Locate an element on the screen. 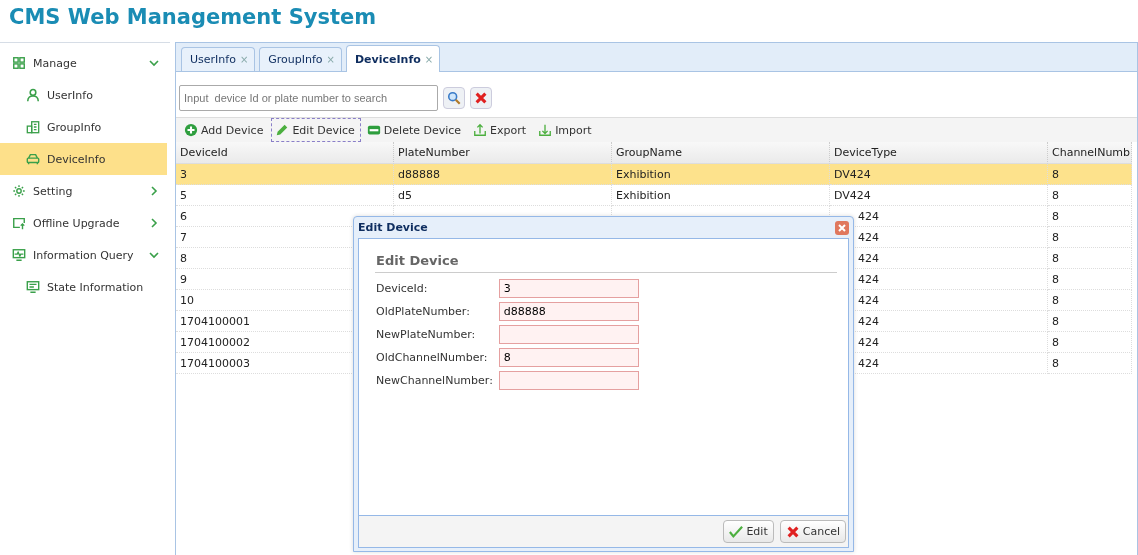  sidebar-item: Offline Upgrade is located at coordinates (83, 223).